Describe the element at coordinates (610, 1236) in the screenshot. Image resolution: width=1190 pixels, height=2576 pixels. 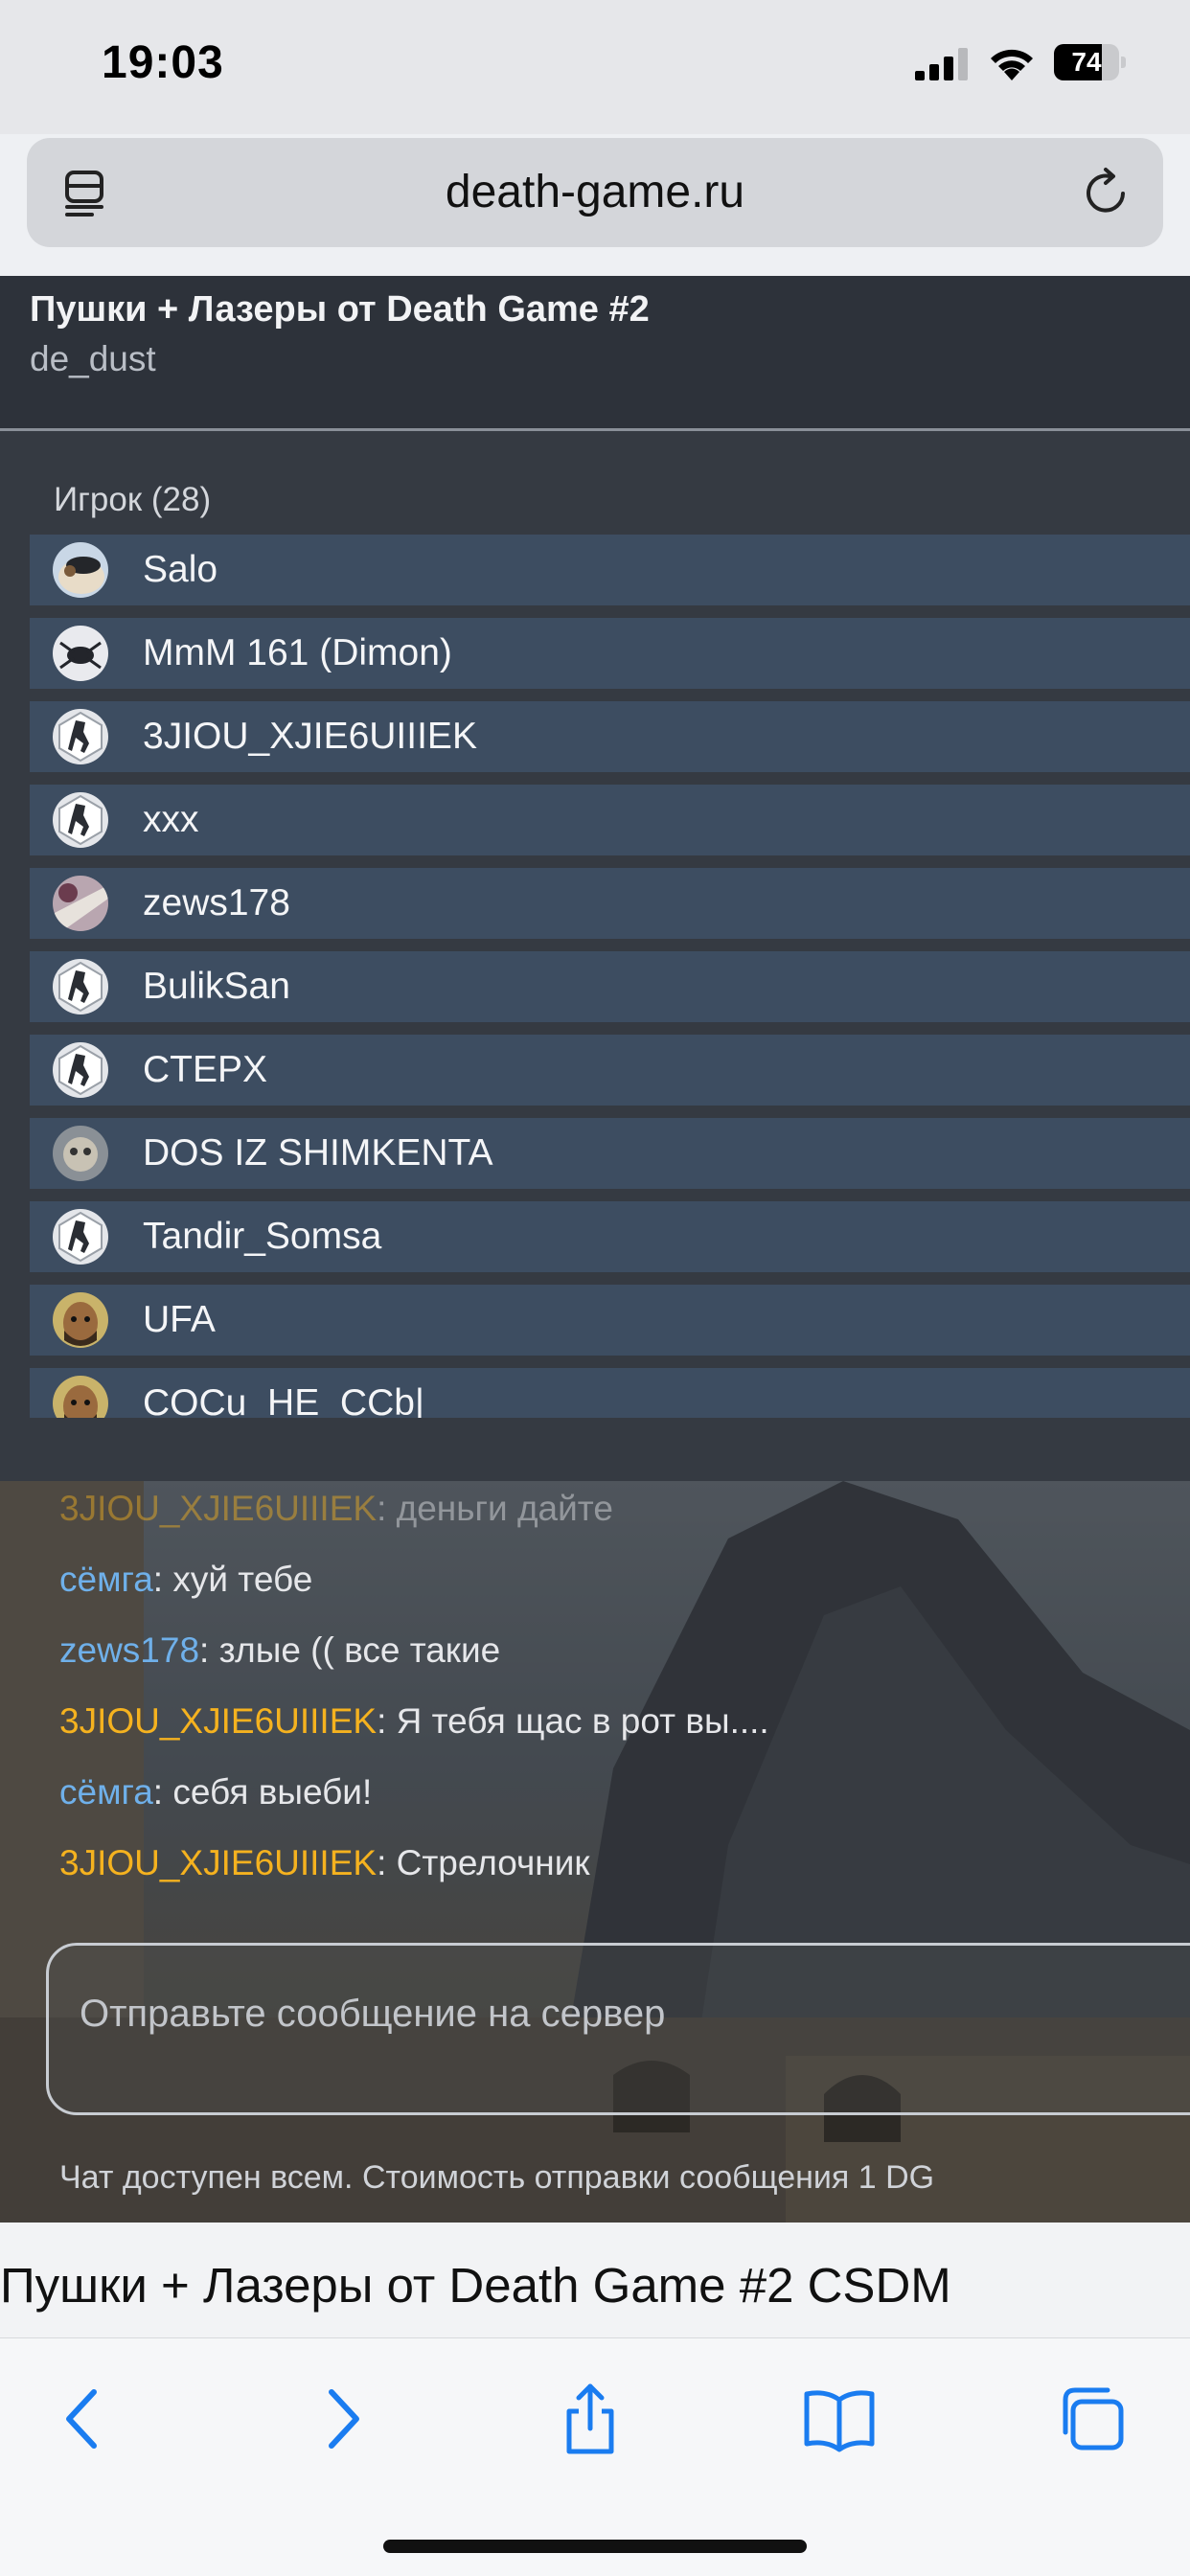
I see `player-row: Tandir_Somsa` at that location.